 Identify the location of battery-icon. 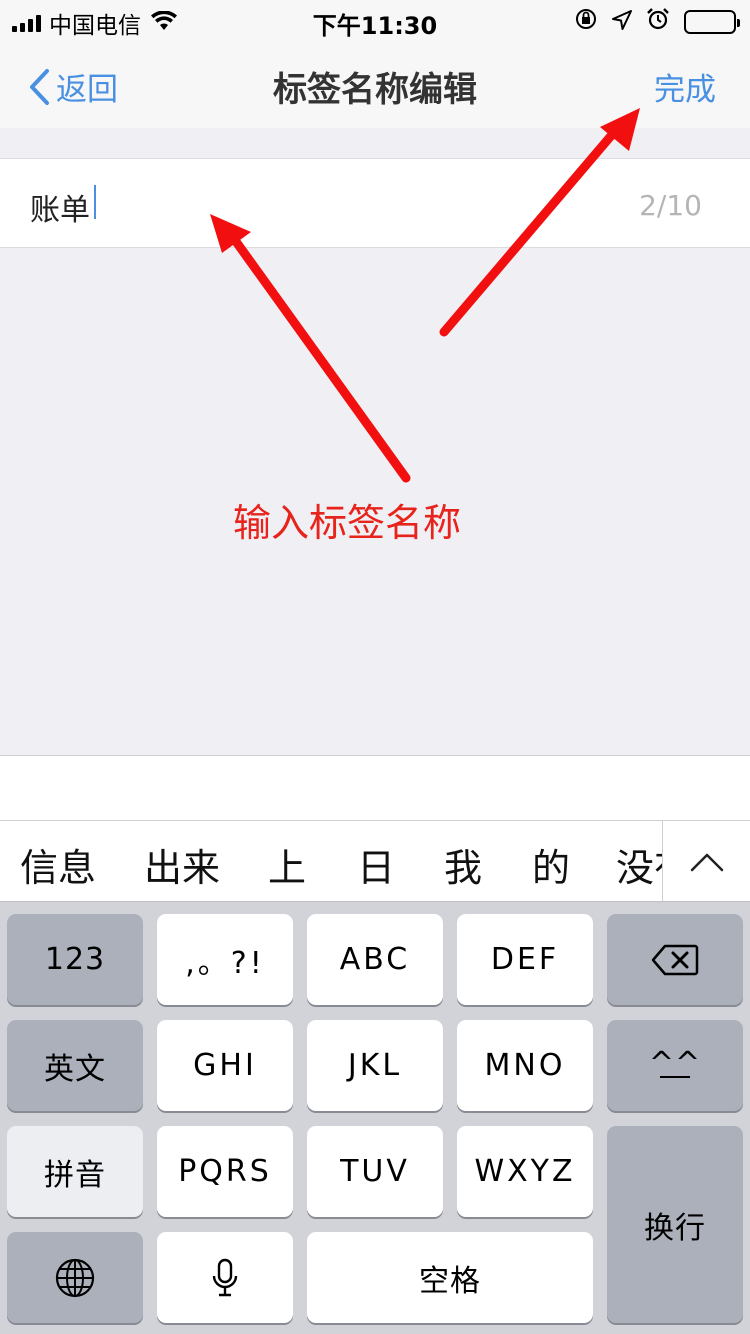
(712, 22).